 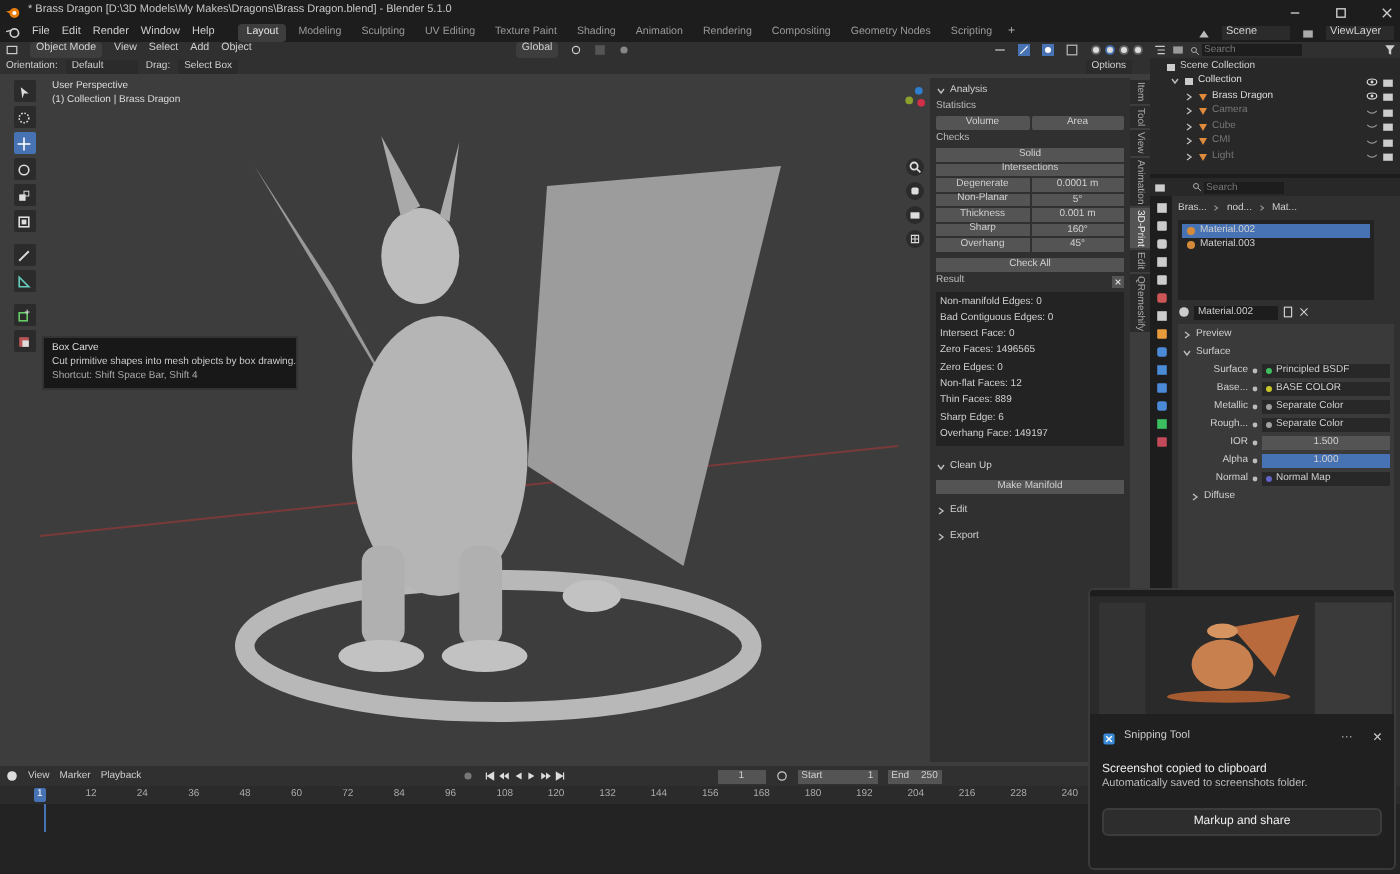 I want to click on carve-tool-button, so click(x=24, y=341).